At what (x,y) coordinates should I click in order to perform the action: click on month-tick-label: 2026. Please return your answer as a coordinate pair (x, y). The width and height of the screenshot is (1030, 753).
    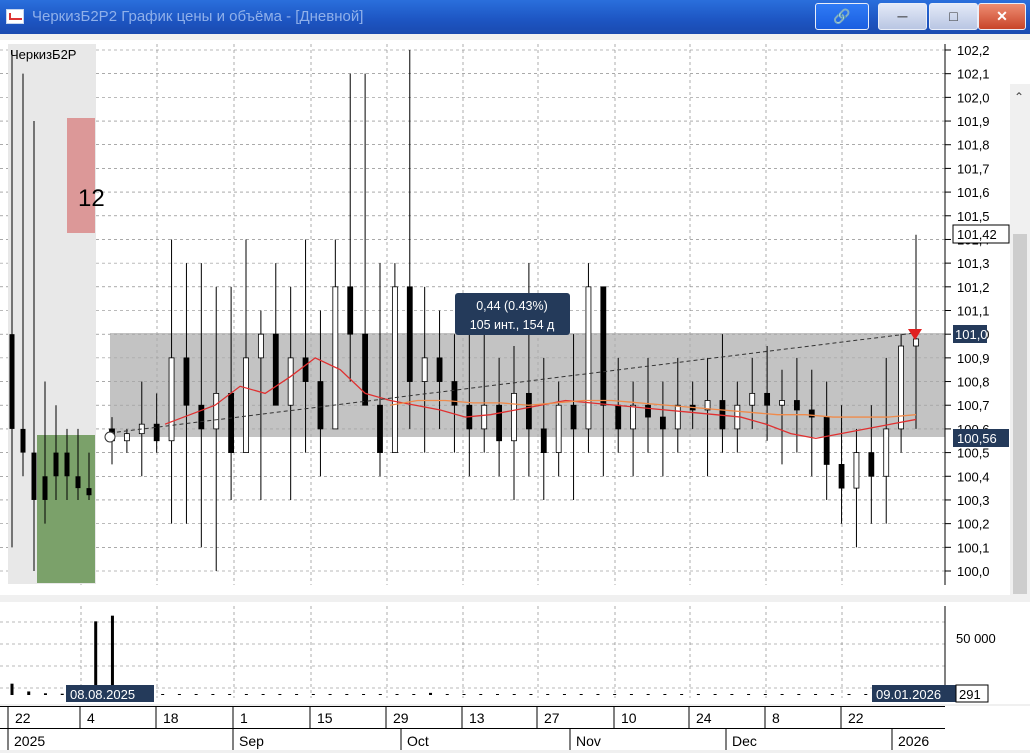
    Looking at the image, I should click on (913, 741).